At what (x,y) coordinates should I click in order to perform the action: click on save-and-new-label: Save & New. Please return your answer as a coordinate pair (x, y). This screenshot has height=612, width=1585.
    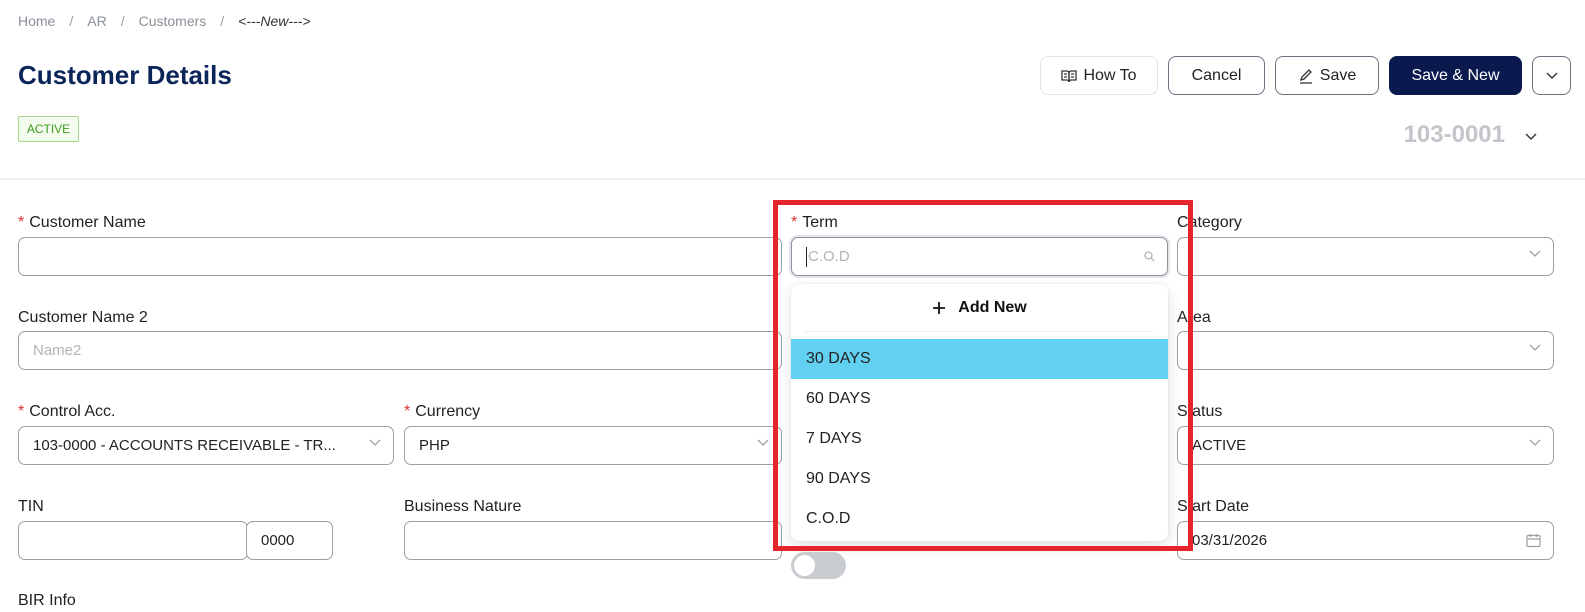
    Looking at the image, I should click on (1455, 75).